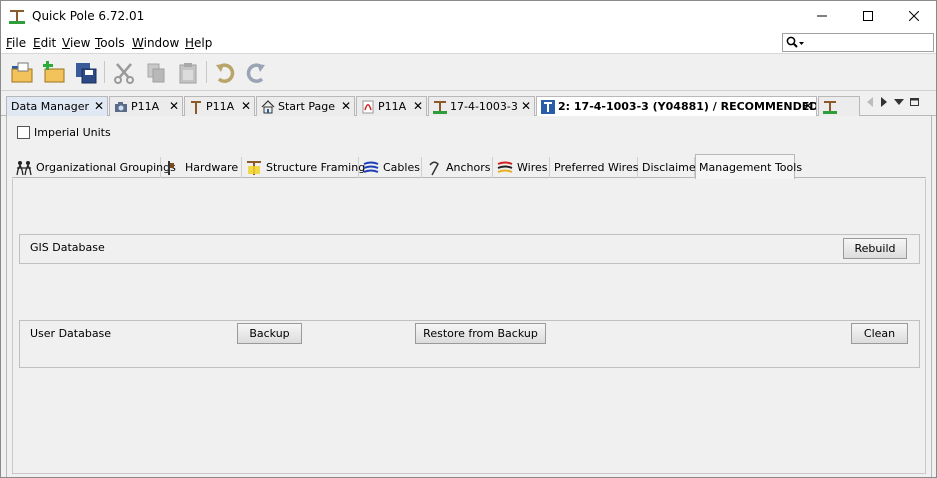 The image size is (937, 478). I want to click on tab-cables: Cables, so click(391, 167).